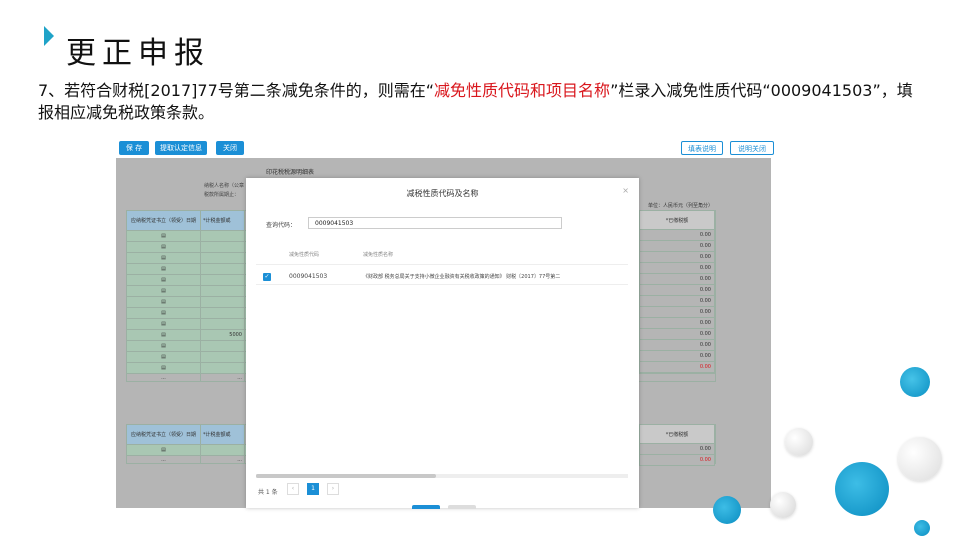 This screenshot has height=540, width=960. I want to click on col-voucher-header: 应纳税凭证书立（领受）日期, so click(163, 220).